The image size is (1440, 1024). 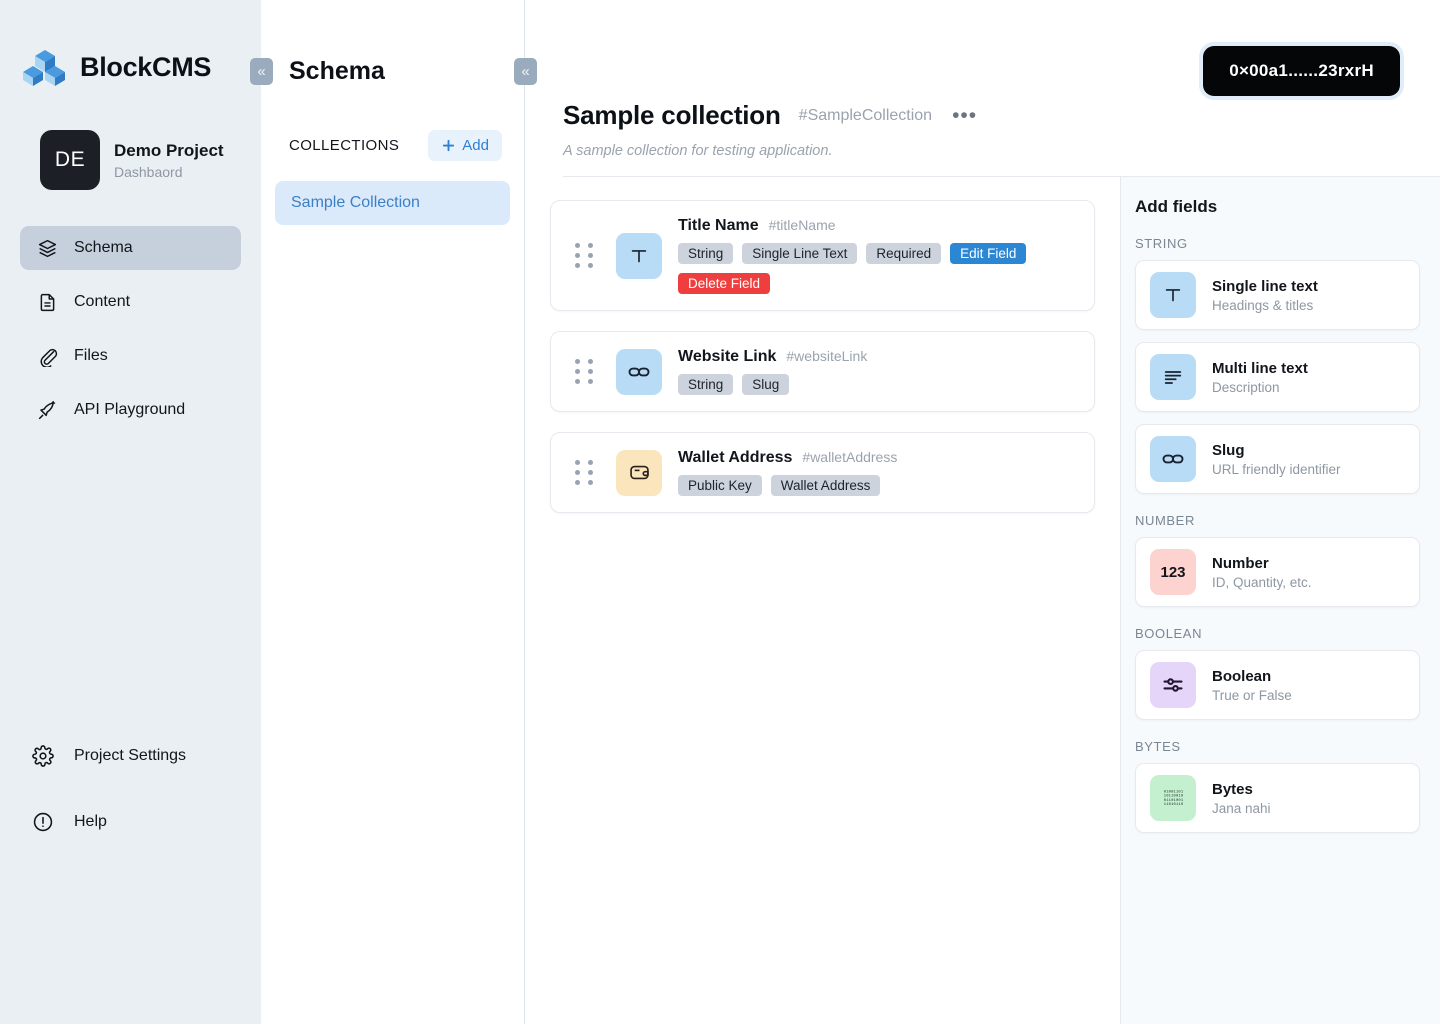 What do you see at coordinates (720, 485) in the screenshot?
I see `status-badge: Public Key` at bounding box center [720, 485].